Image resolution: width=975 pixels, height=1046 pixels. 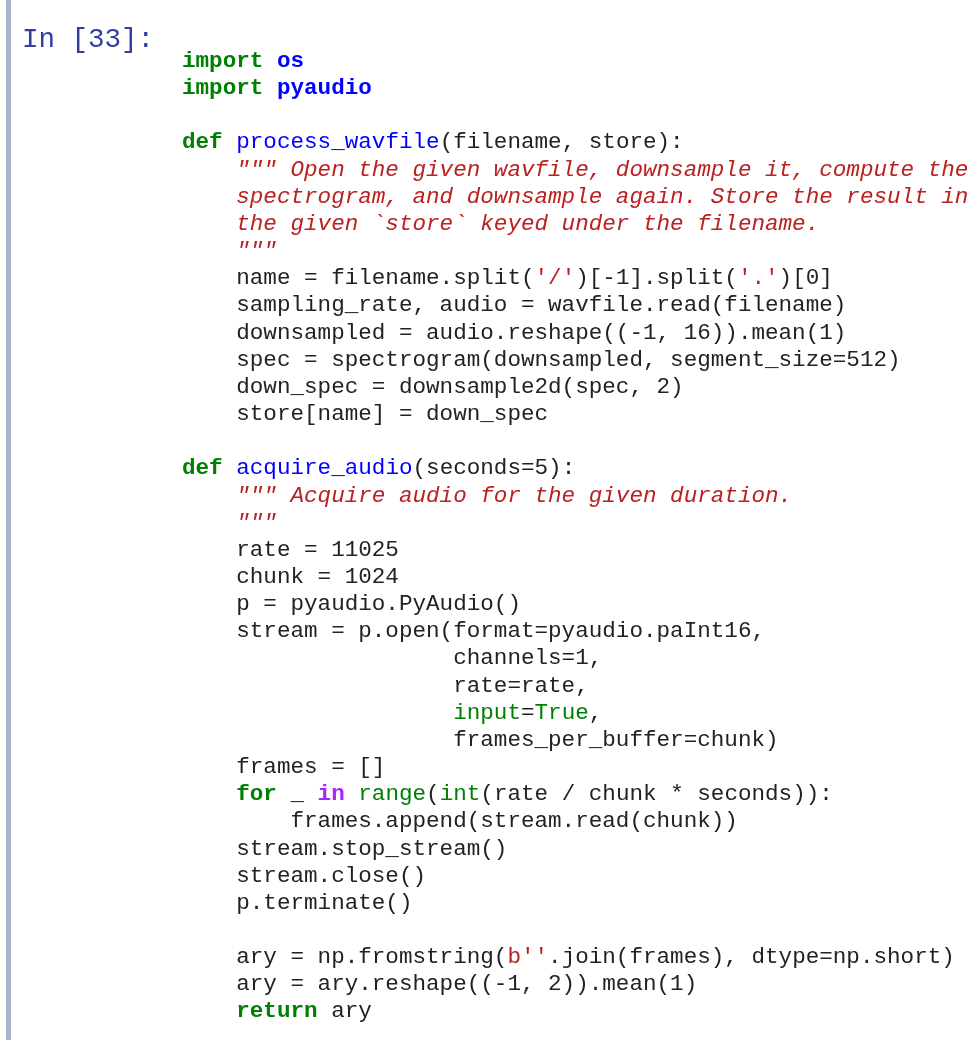 I want to click on code-line: stream = p.open(format=pyaudio.paInt16,, so click(x=500, y=632).